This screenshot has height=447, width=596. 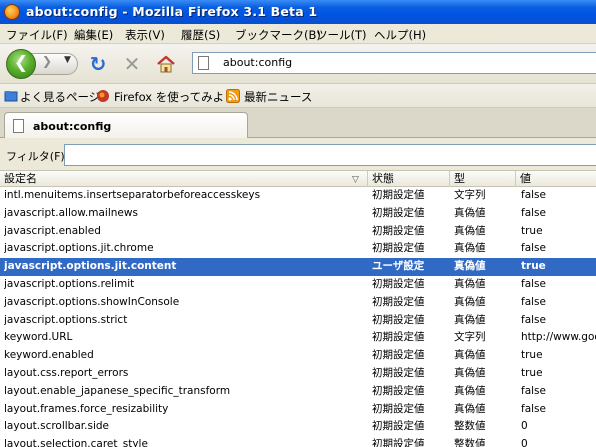 I want to click on menu-bookmarks: ブックマーク(B), so click(x=278, y=35).